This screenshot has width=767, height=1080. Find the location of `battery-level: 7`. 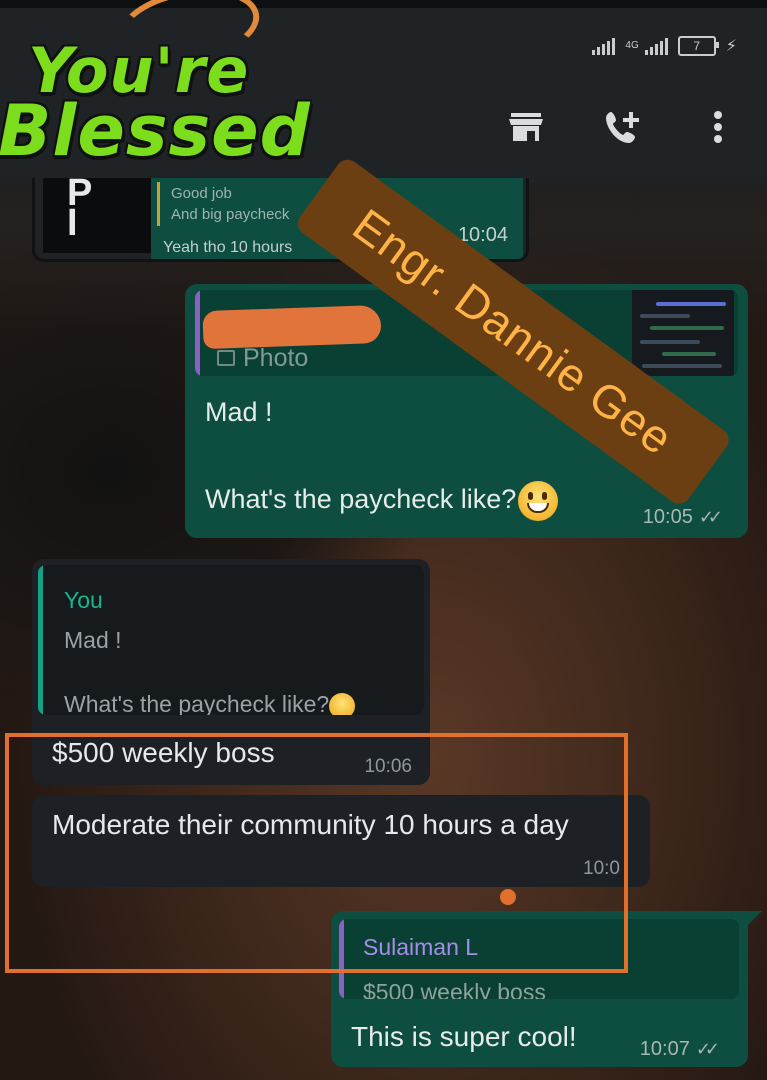

battery-level: 7 is located at coordinates (697, 46).